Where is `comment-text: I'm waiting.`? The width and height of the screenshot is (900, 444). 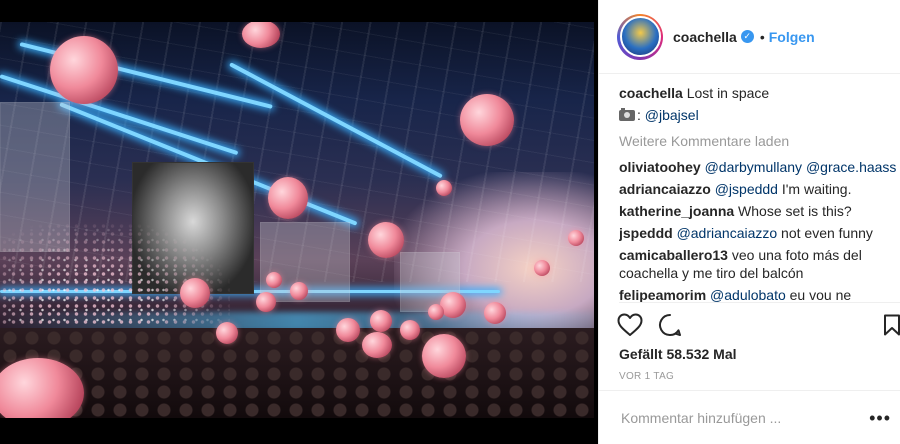 comment-text: I'm waiting. is located at coordinates (814, 189).